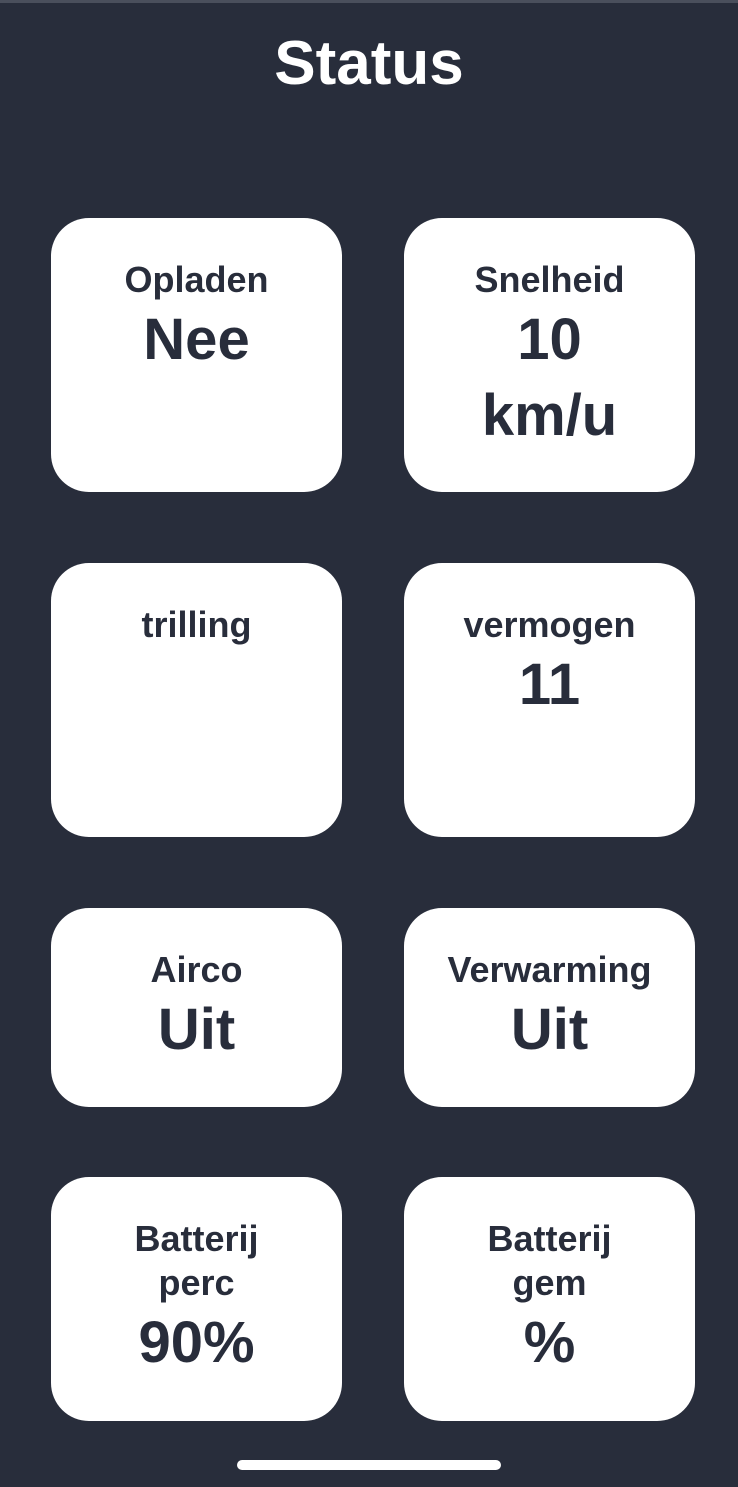 The width and height of the screenshot is (738, 1487). I want to click on card-batterij-perc: Batterij perc 90%, so click(196, 1299).